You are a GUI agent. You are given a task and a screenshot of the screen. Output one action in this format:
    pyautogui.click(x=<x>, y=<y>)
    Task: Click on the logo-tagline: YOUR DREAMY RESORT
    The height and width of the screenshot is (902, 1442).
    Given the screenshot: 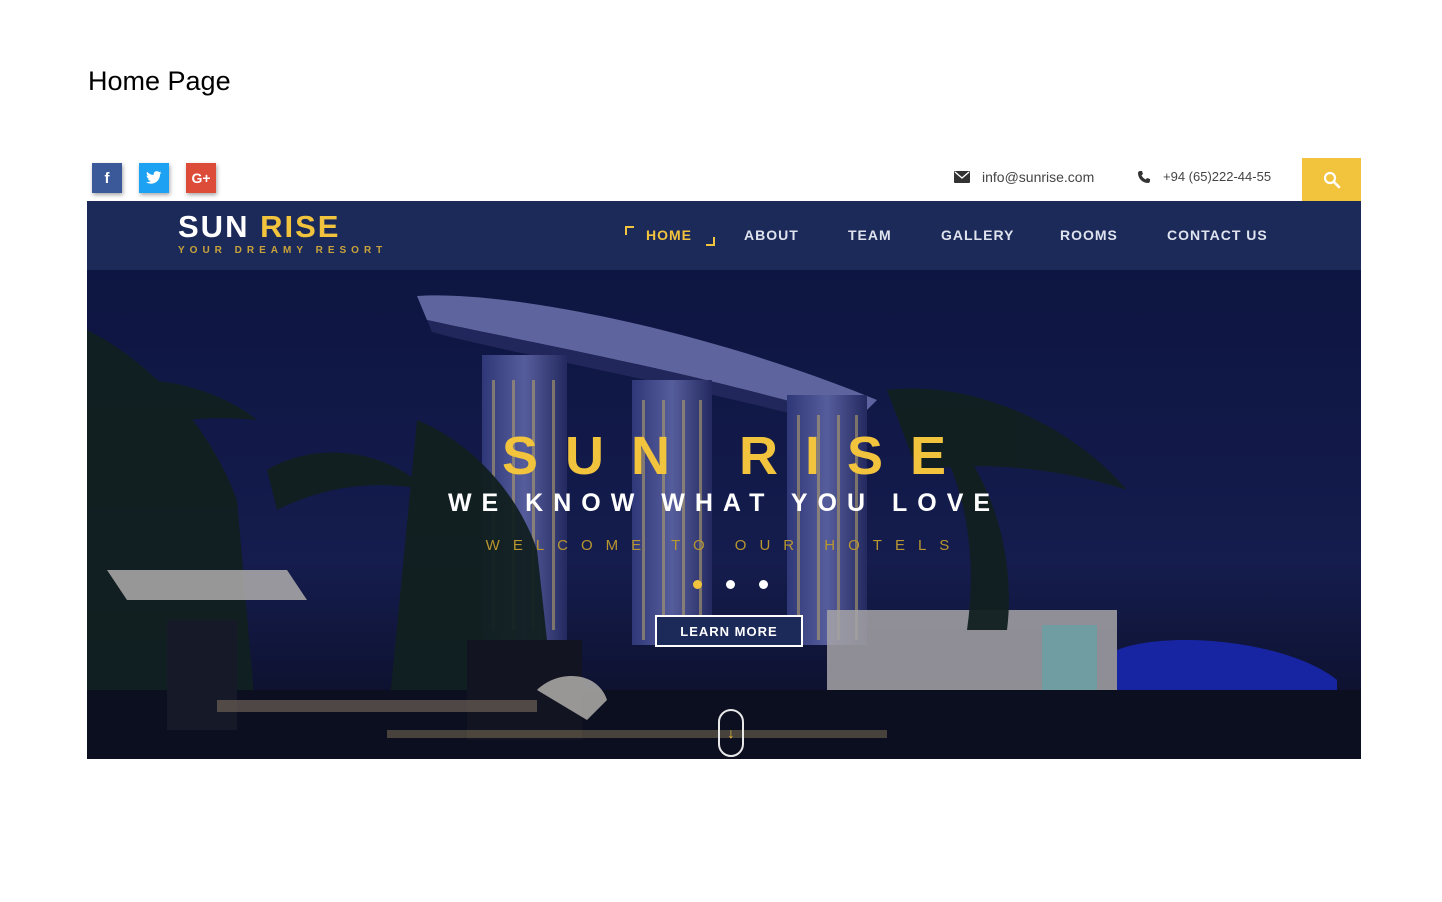 What is the action you would take?
    pyautogui.click(x=283, y=250)
    